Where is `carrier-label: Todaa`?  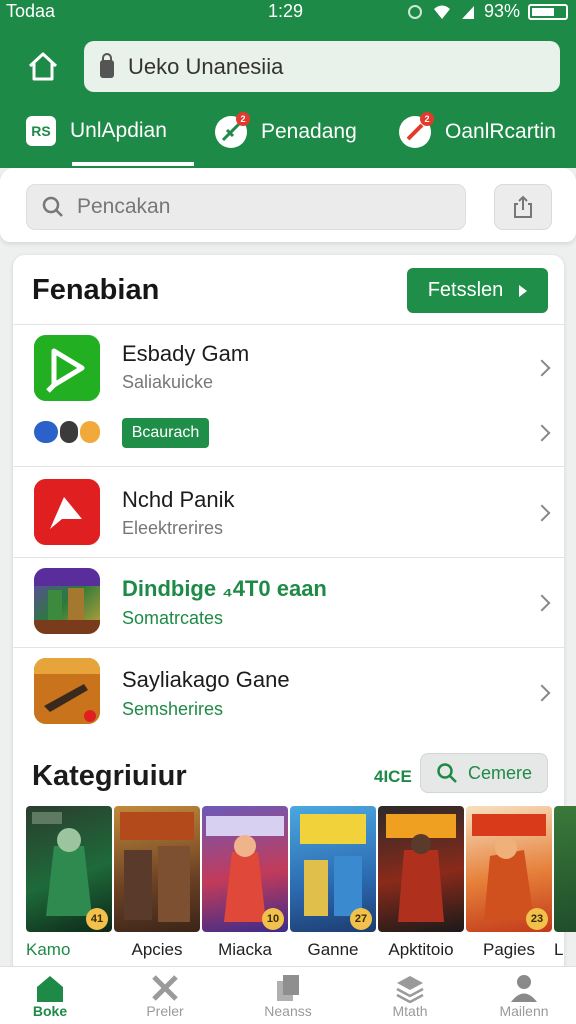 carrier-label: Todaa is located at coordinates (31, 11).